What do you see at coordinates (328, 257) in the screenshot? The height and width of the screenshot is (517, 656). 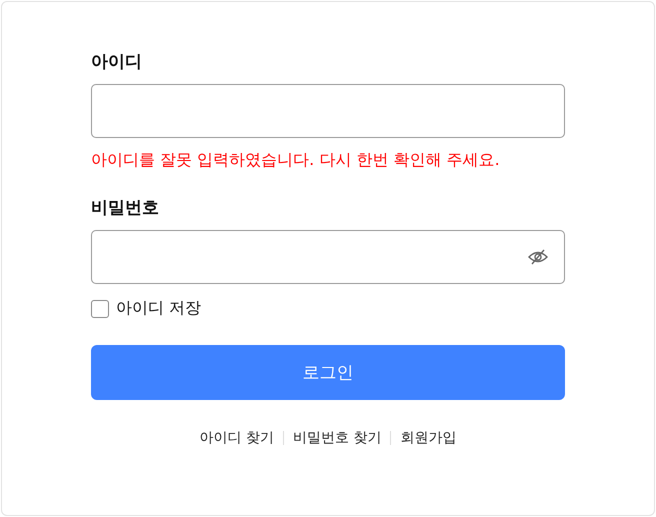 I see `password-field` at bounding box center [328, 257].